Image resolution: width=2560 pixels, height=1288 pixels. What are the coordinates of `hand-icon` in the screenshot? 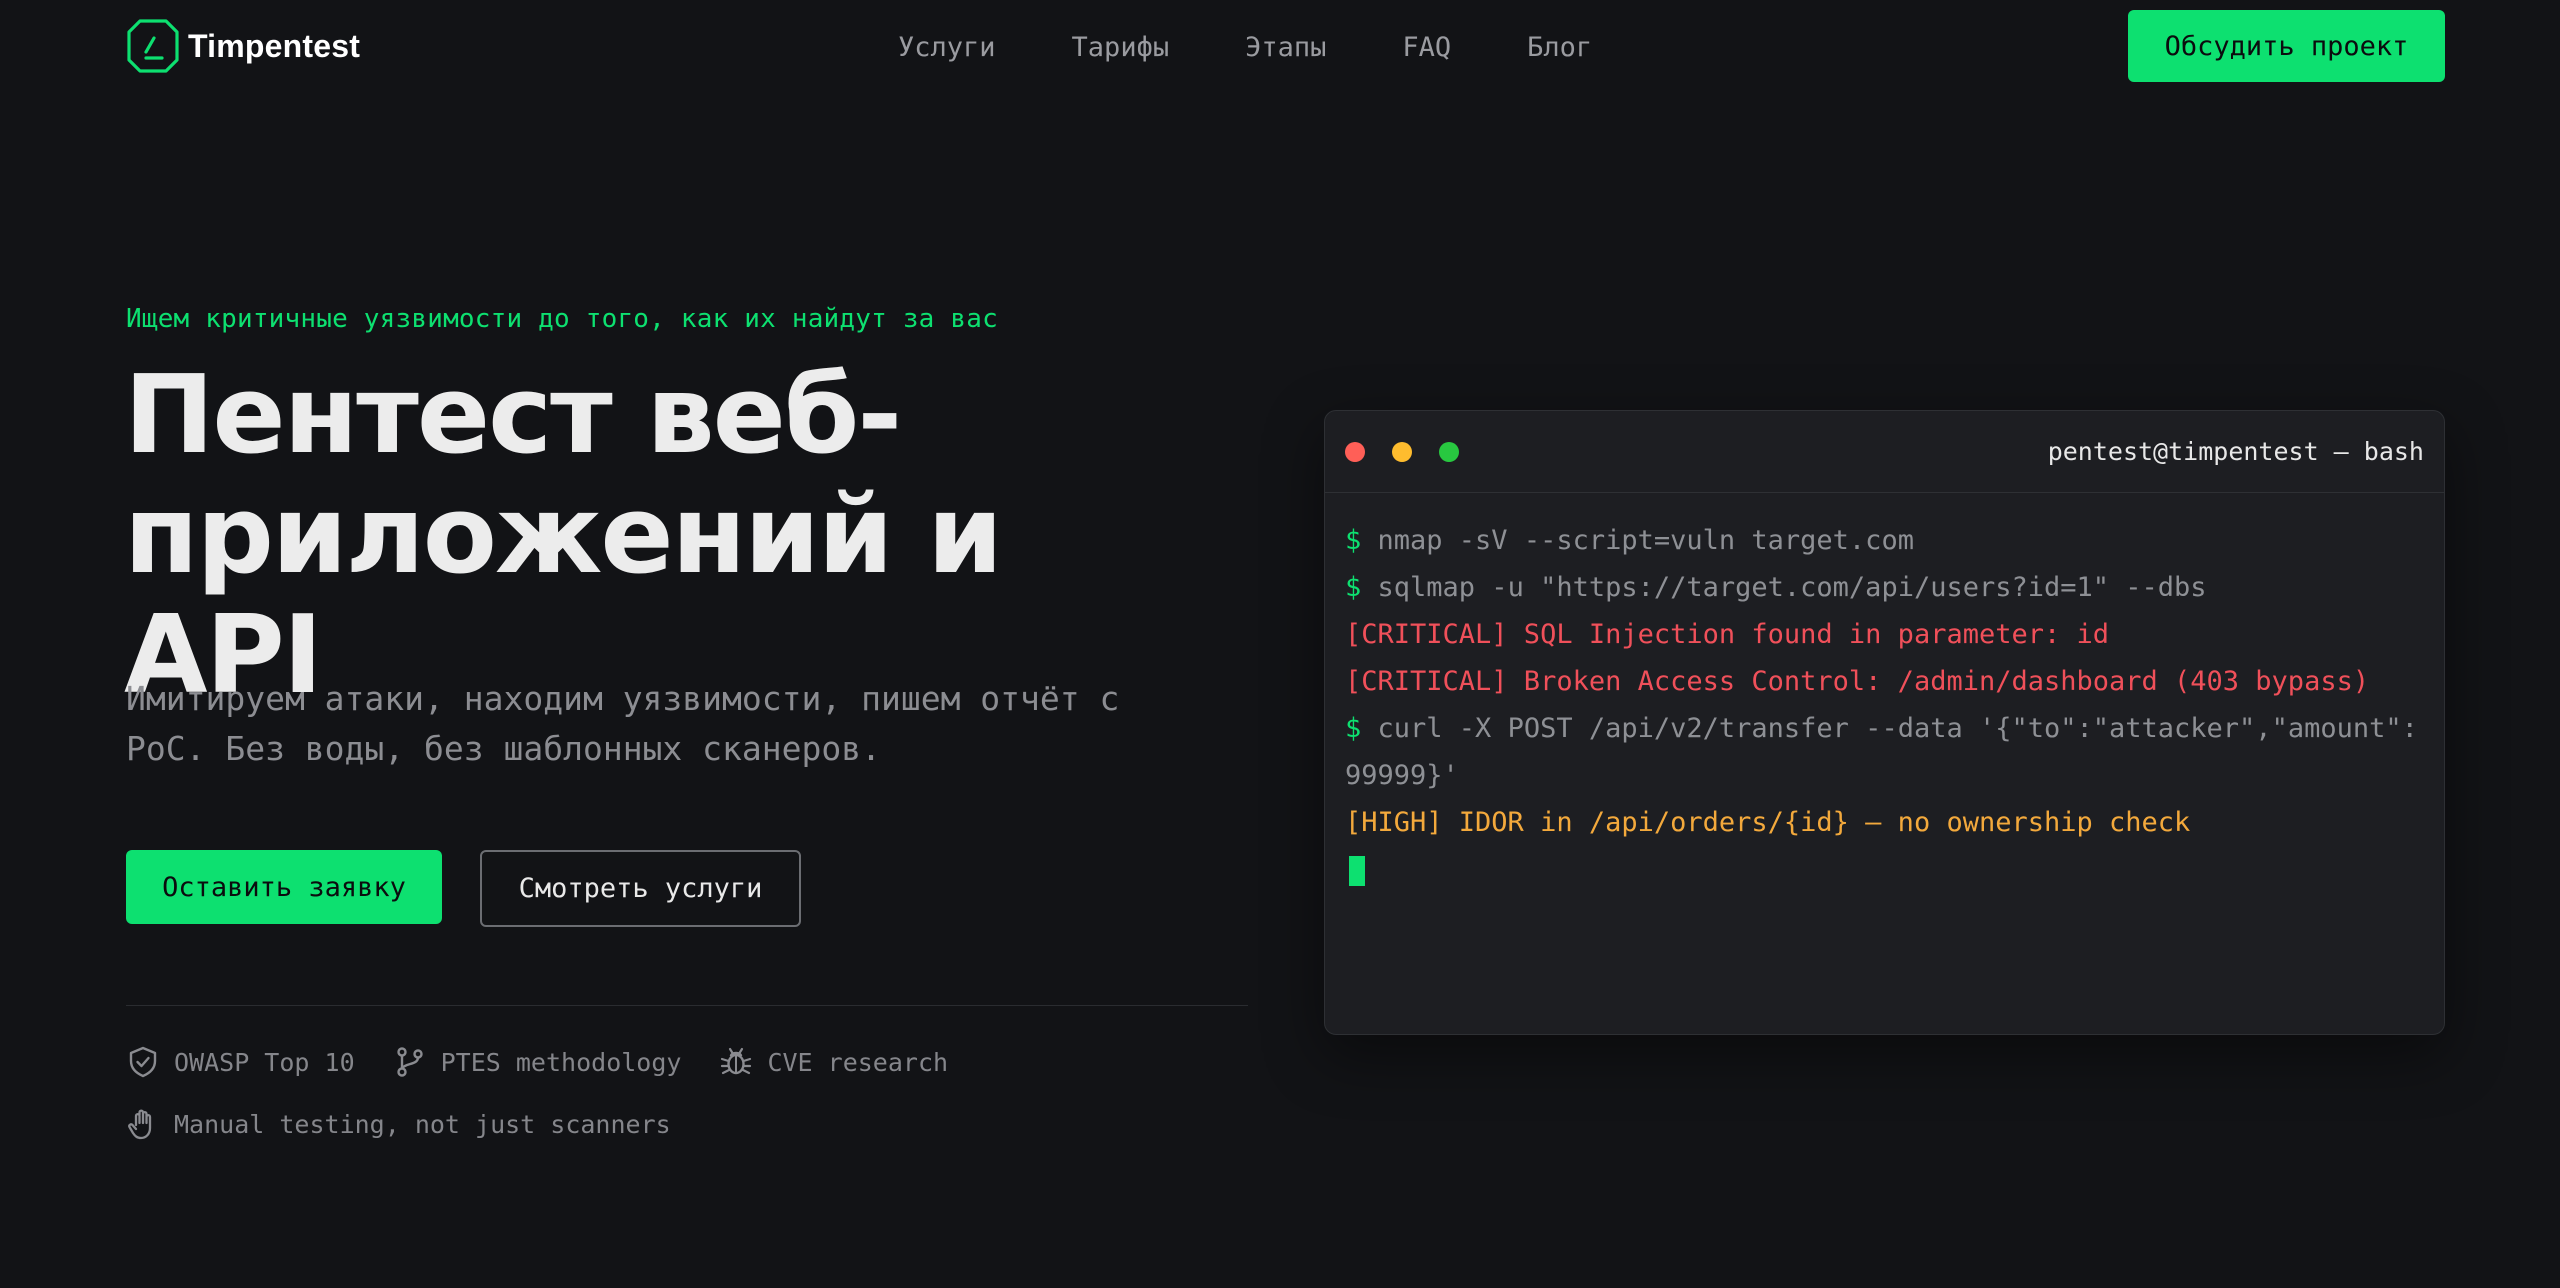 It's located at (140, 1124).